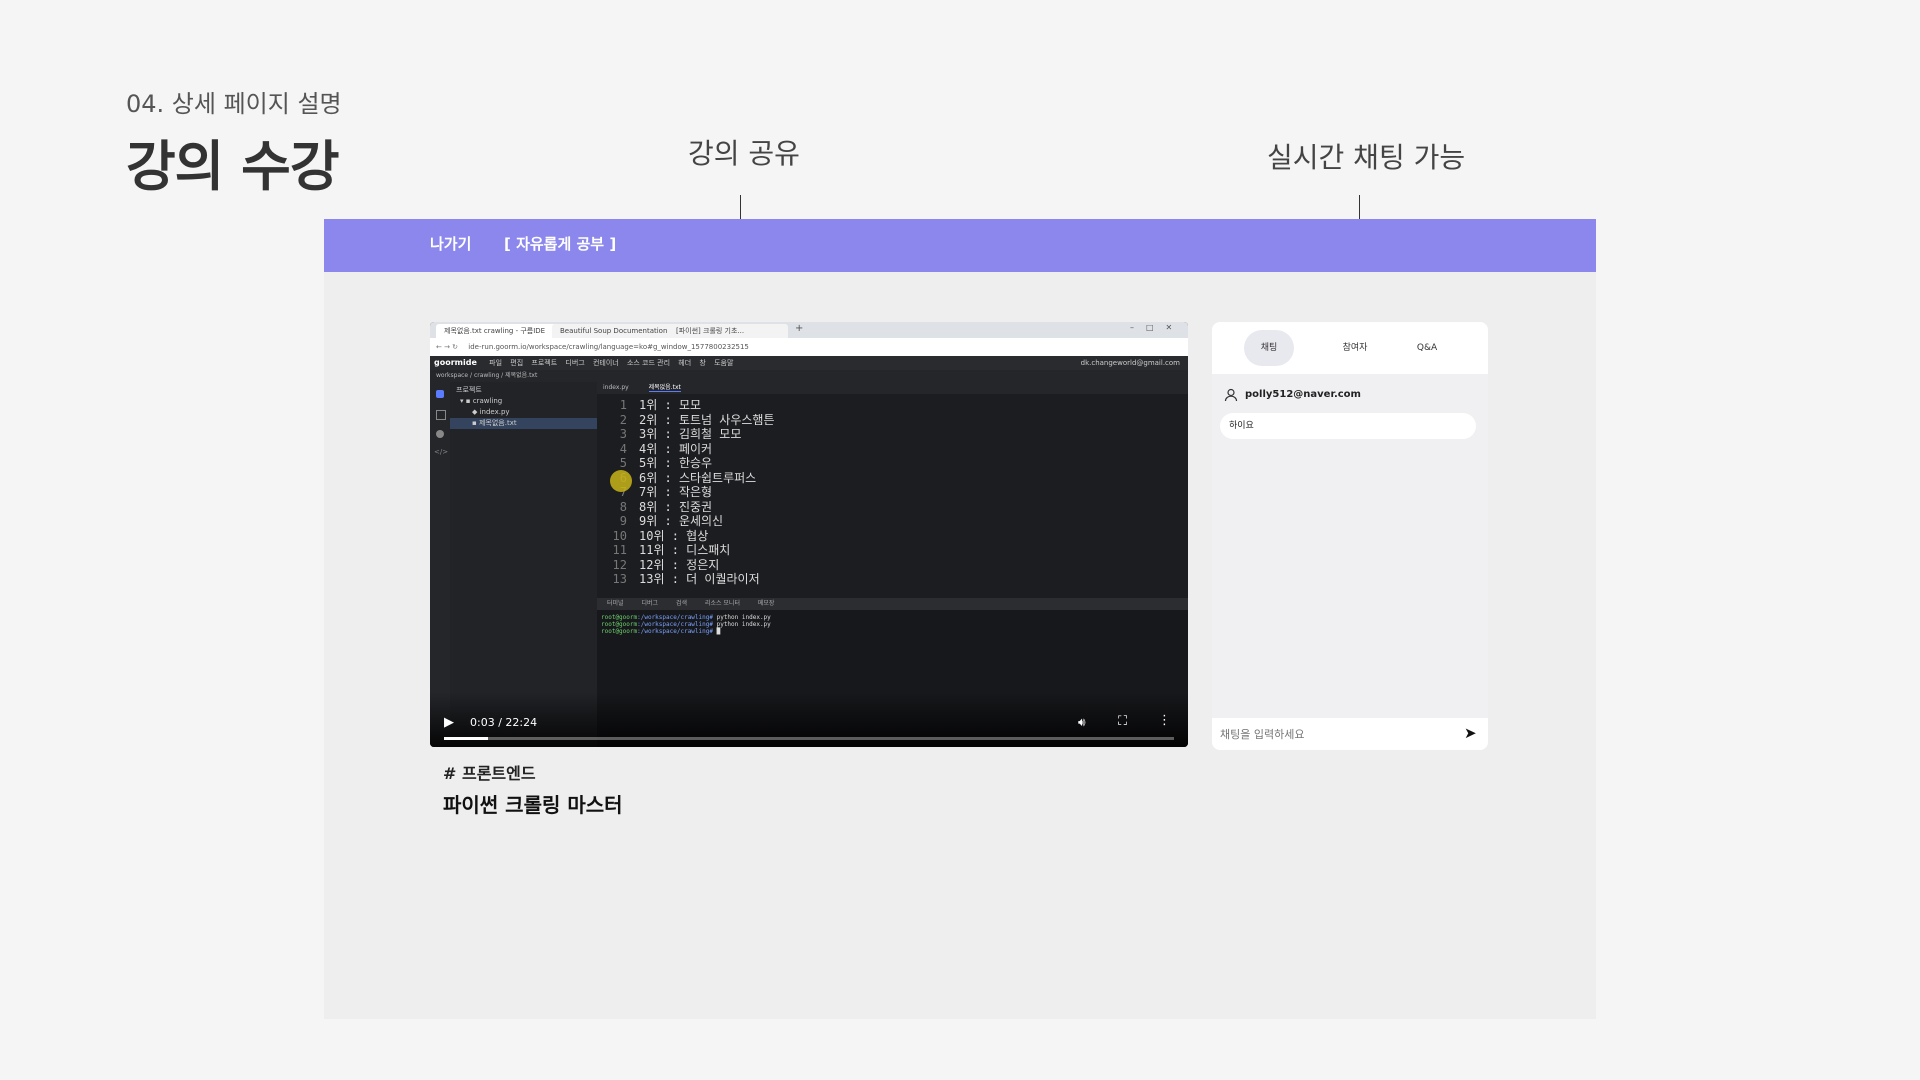  Describe the element at coordinates (664, 388) in the screenshot. I see `editor-tab-active: 제목없음.txt` at that location.